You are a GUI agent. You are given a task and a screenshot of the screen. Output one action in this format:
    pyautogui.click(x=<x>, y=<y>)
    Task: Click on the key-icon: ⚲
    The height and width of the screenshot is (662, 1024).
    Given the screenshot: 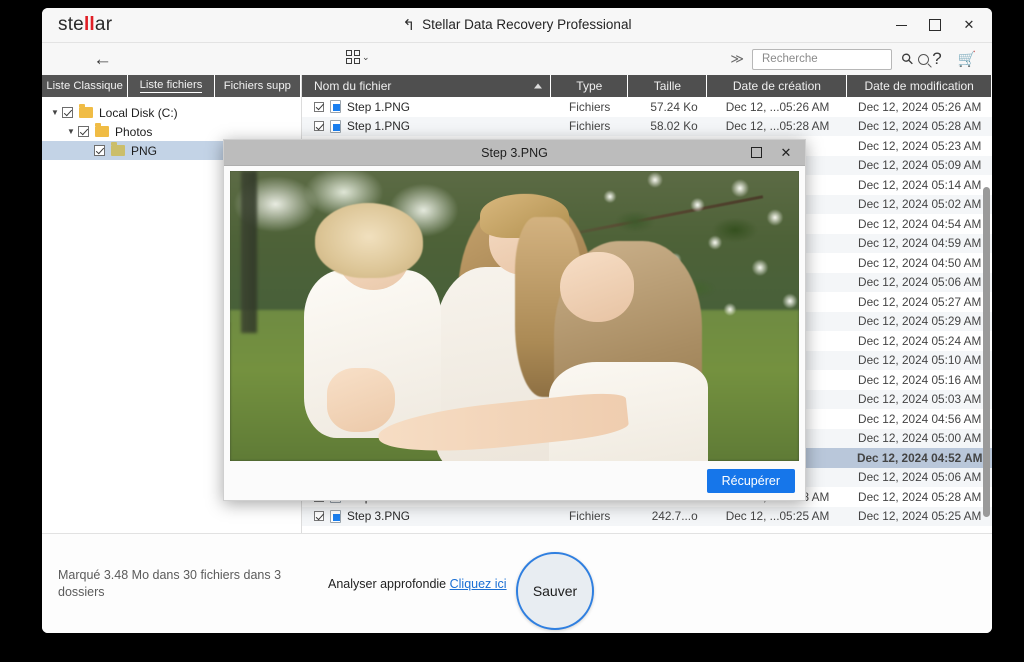 What is the action you would take?
    pyautogui.click(x=907, y=59)
    